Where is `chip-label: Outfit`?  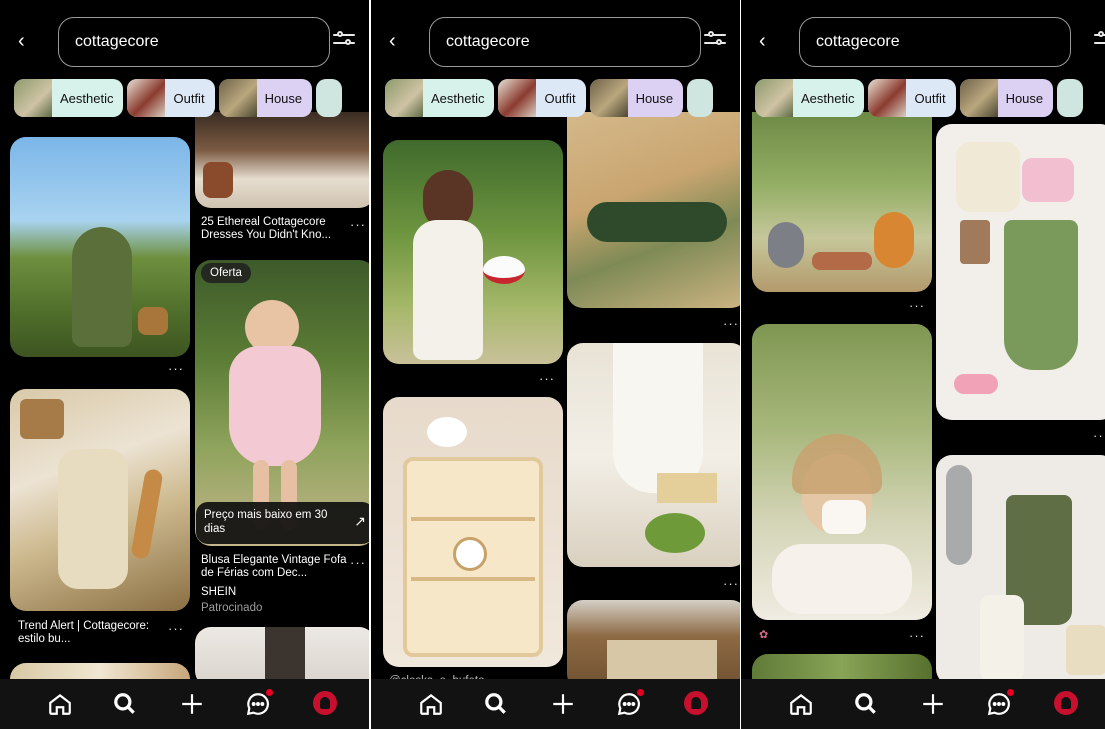
chip-label: Outfit is located at coordinates (560, 98).